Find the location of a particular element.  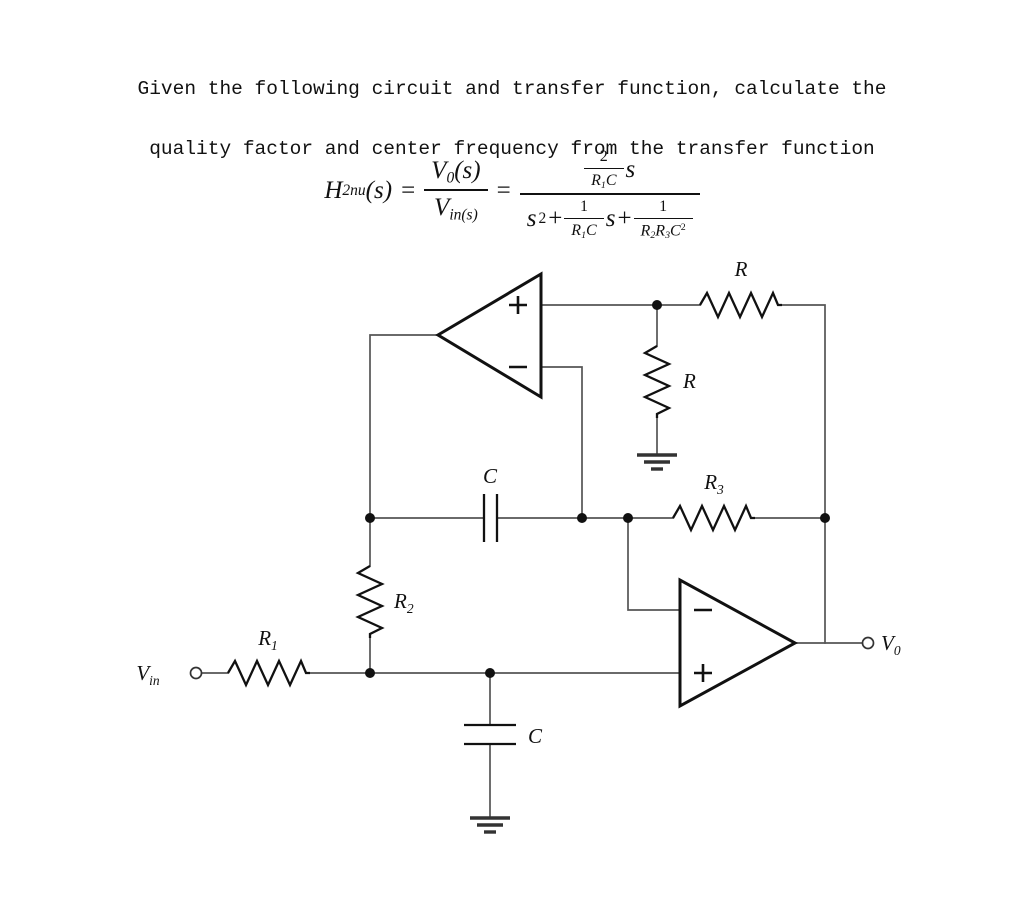

capacitor-c-series-label: C is located at coordinates (490, 476).